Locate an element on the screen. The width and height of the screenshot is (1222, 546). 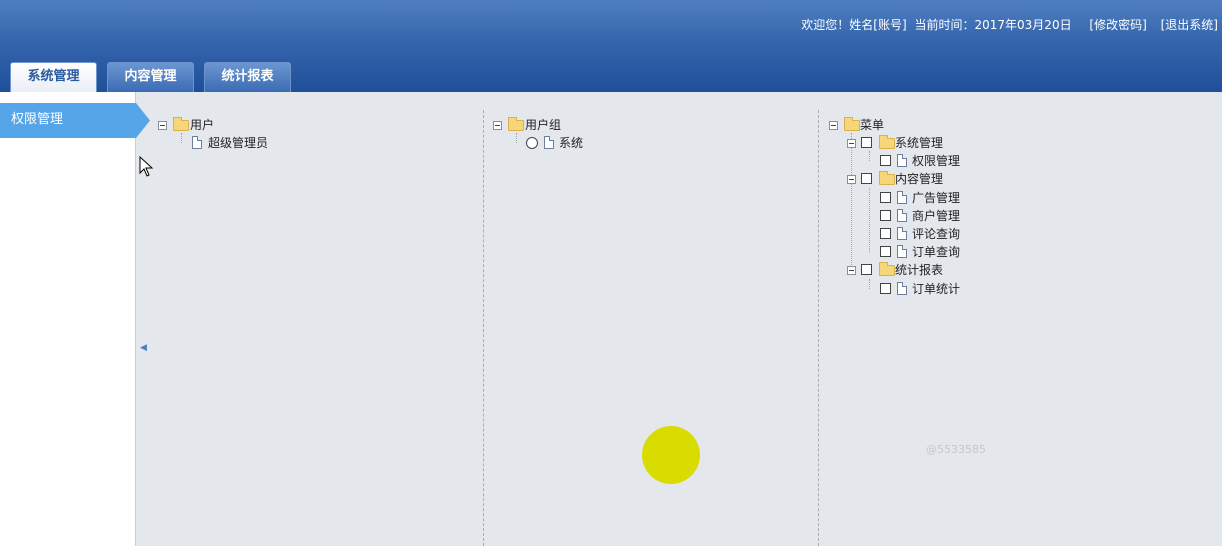
change-password-link: [修改密码] is located at coordinates (1117, 25).